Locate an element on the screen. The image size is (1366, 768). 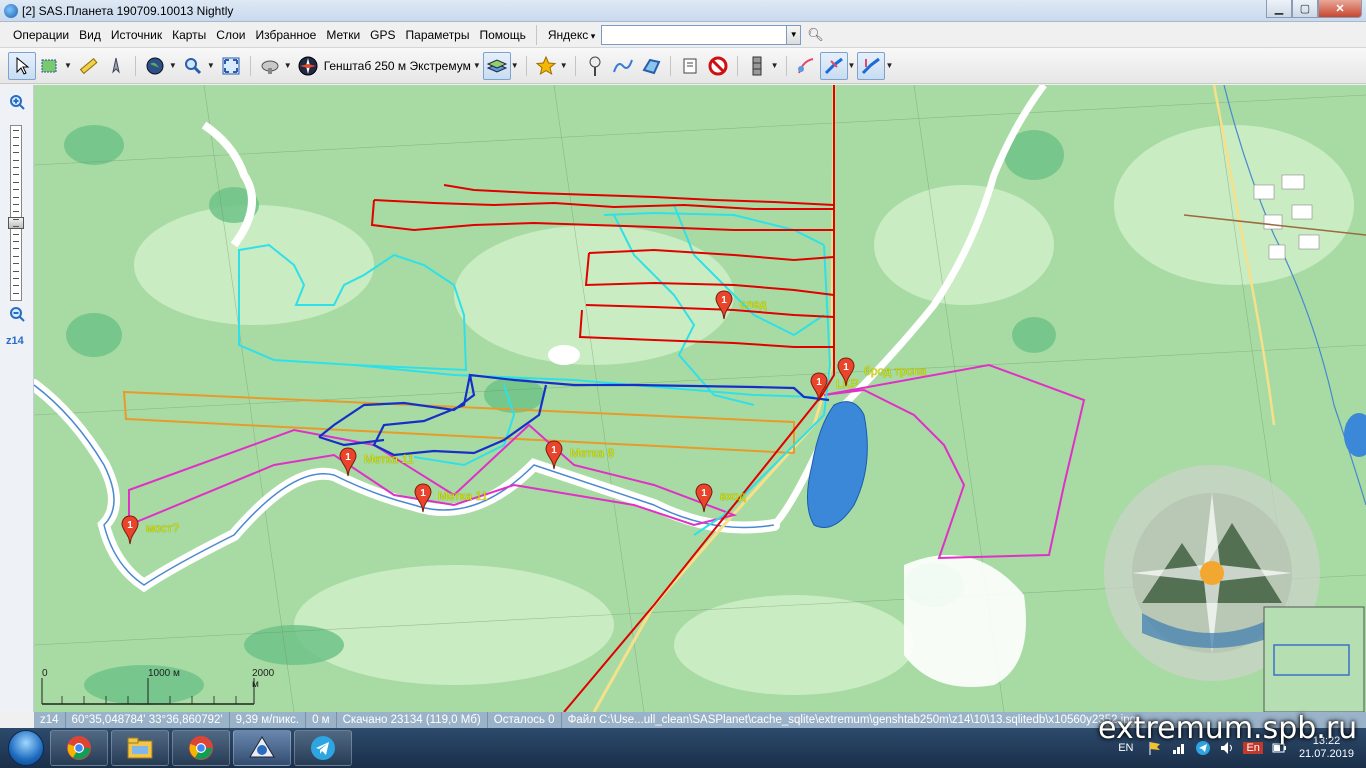
layer-select-button is located at coordinates (50, 66).